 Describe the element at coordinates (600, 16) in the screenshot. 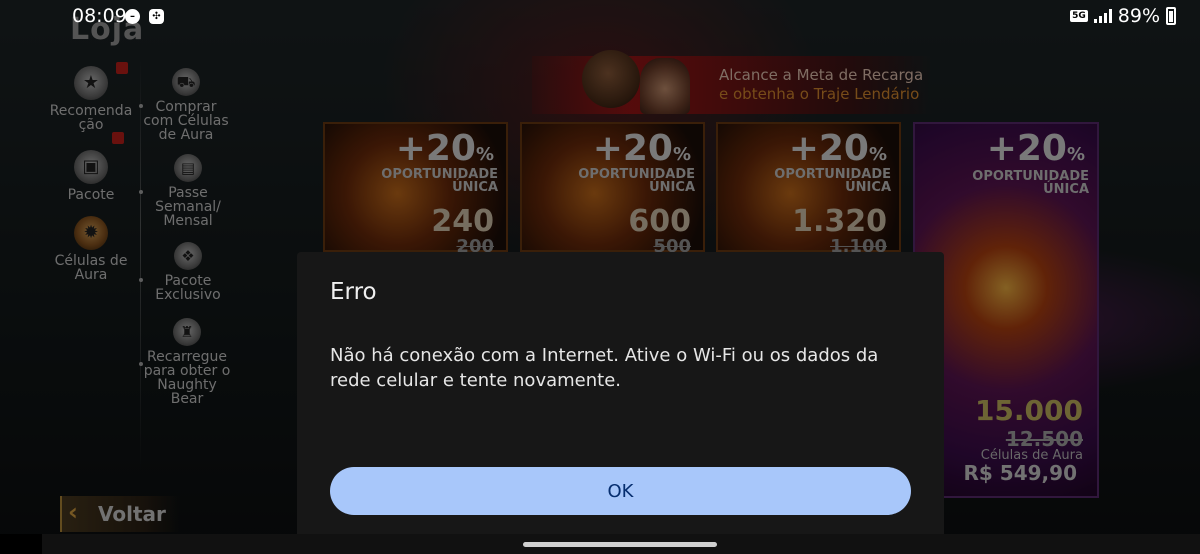

I see `status-bar: 08:09 – ✣ 5G 89%` at that location.